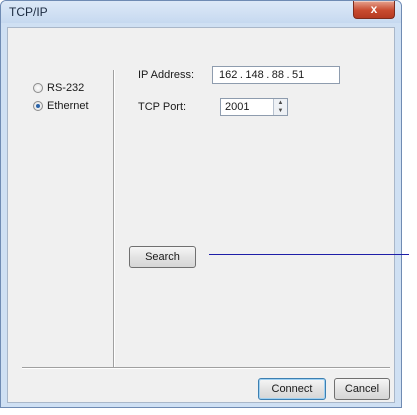  Describe the element at coordinates (237, 107) in the screenshot. I see `tcp-port-value: 2001` at that location.